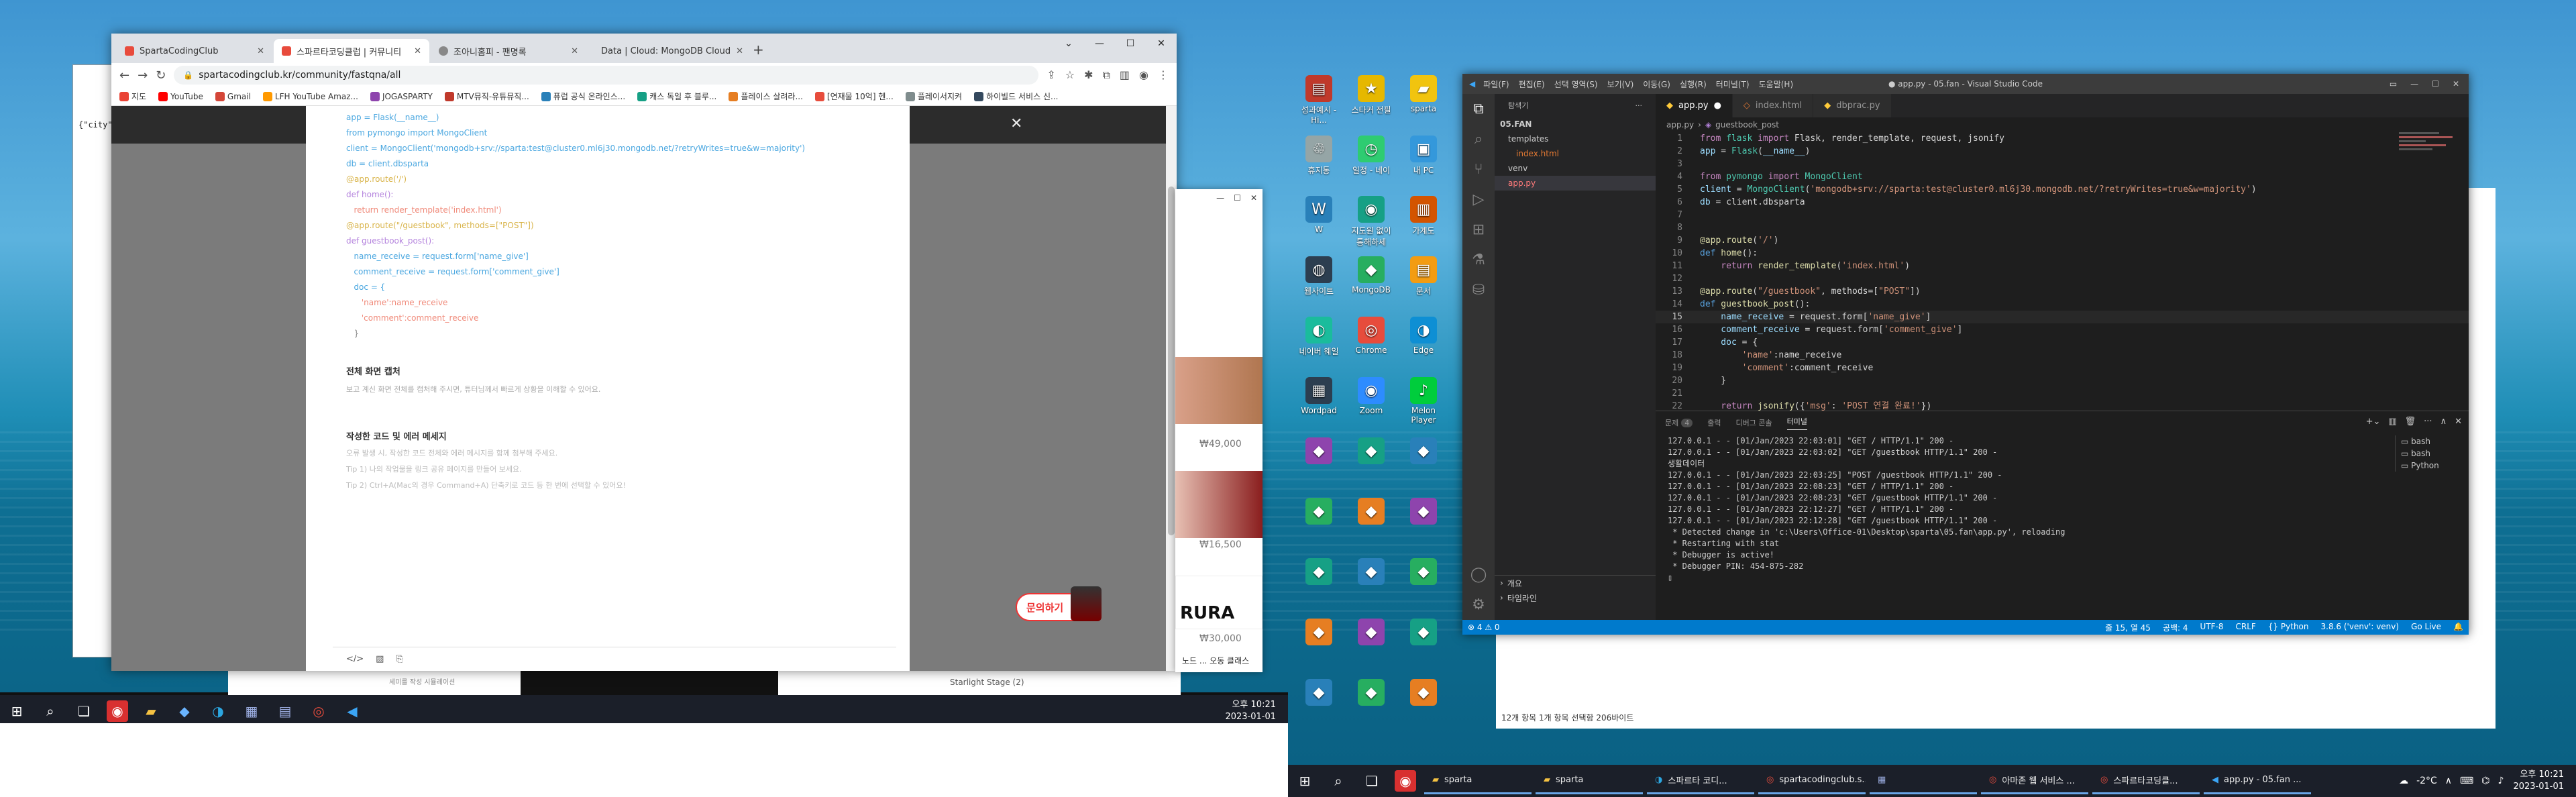 The height and width of the screenshot is (797, 2576). What do you see at coordinates (1484, 627) in the screenshot?
I see `problems-status: ⊗ 4 ⚠ 0` at bounding box center [1484, 627].